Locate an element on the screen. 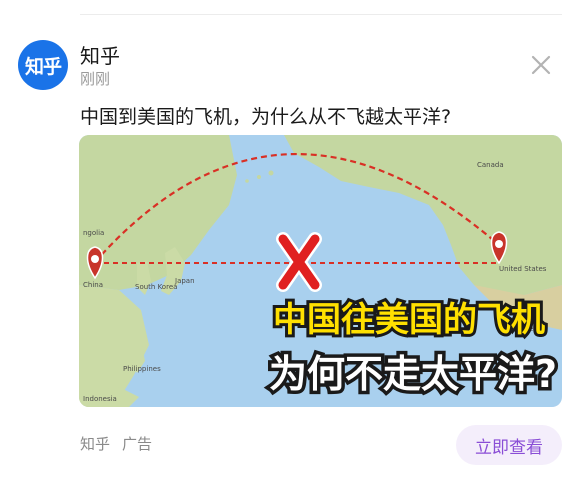 The height and width of the screenshot is (488, 580). top-divider is located at coordinates (321, 14).